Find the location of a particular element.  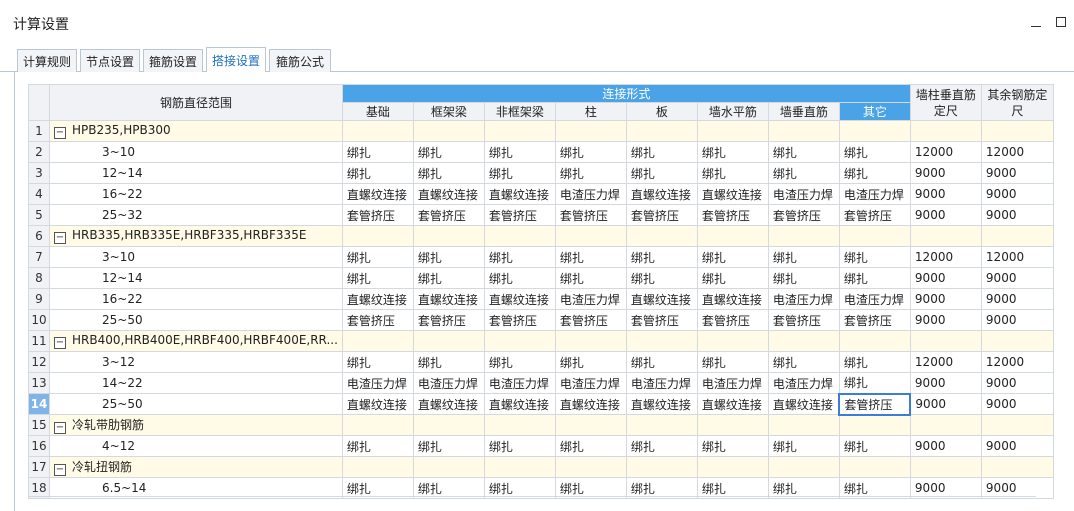

table-row: 12 3~12 绑扎 绑扎 绑扎 绑扎 绑扎 绑扎 绑扎 绑扎 12000 12000 is located at coordinates (541, 362).